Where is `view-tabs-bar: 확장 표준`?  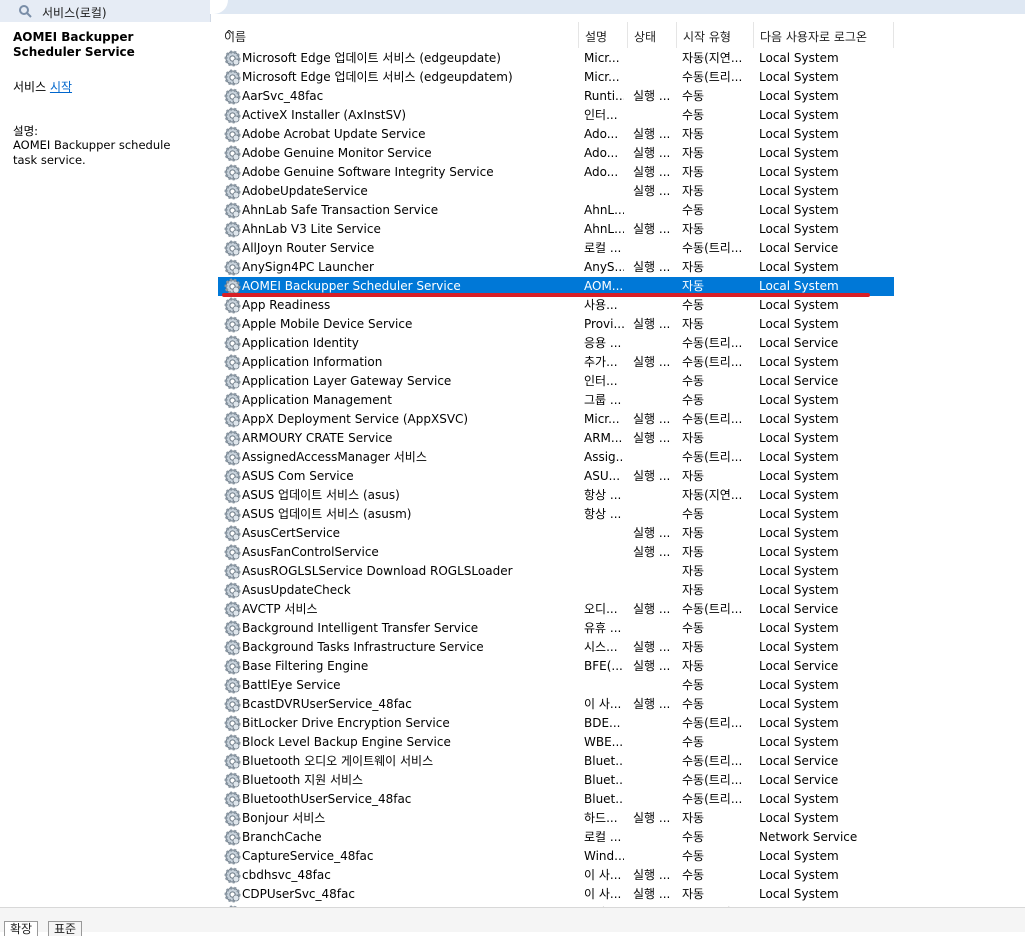
view-tabs-bar: 확장 표준 is located at coordinates (512, 921).